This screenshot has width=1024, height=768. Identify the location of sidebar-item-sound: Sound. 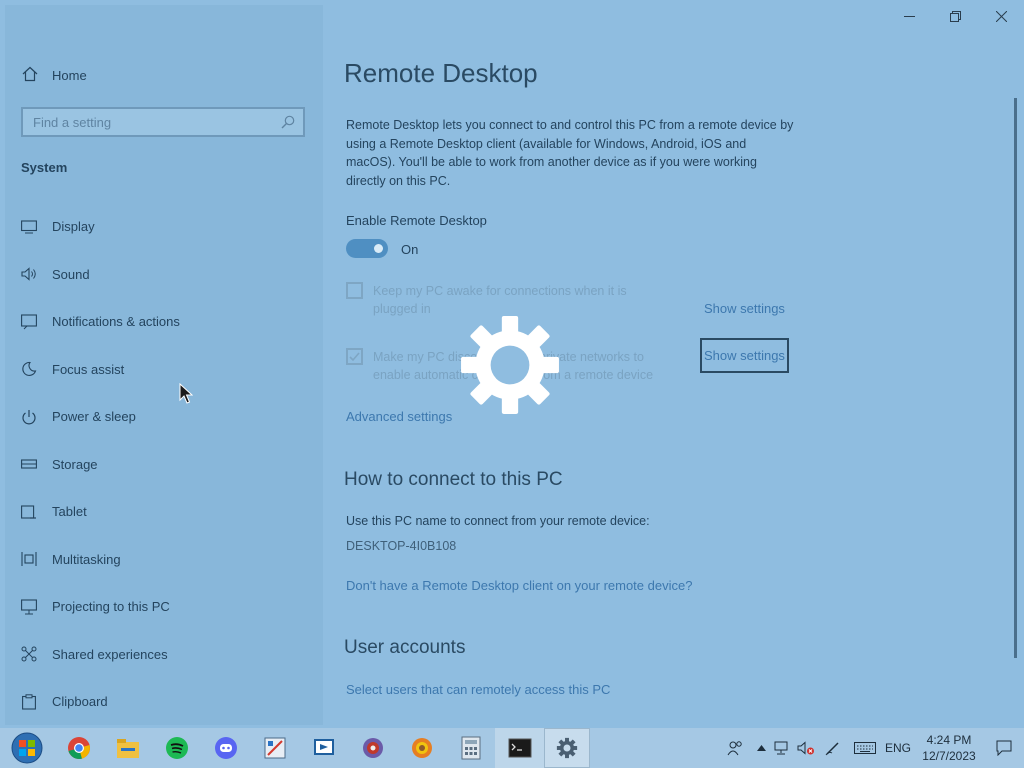
(100, 275).